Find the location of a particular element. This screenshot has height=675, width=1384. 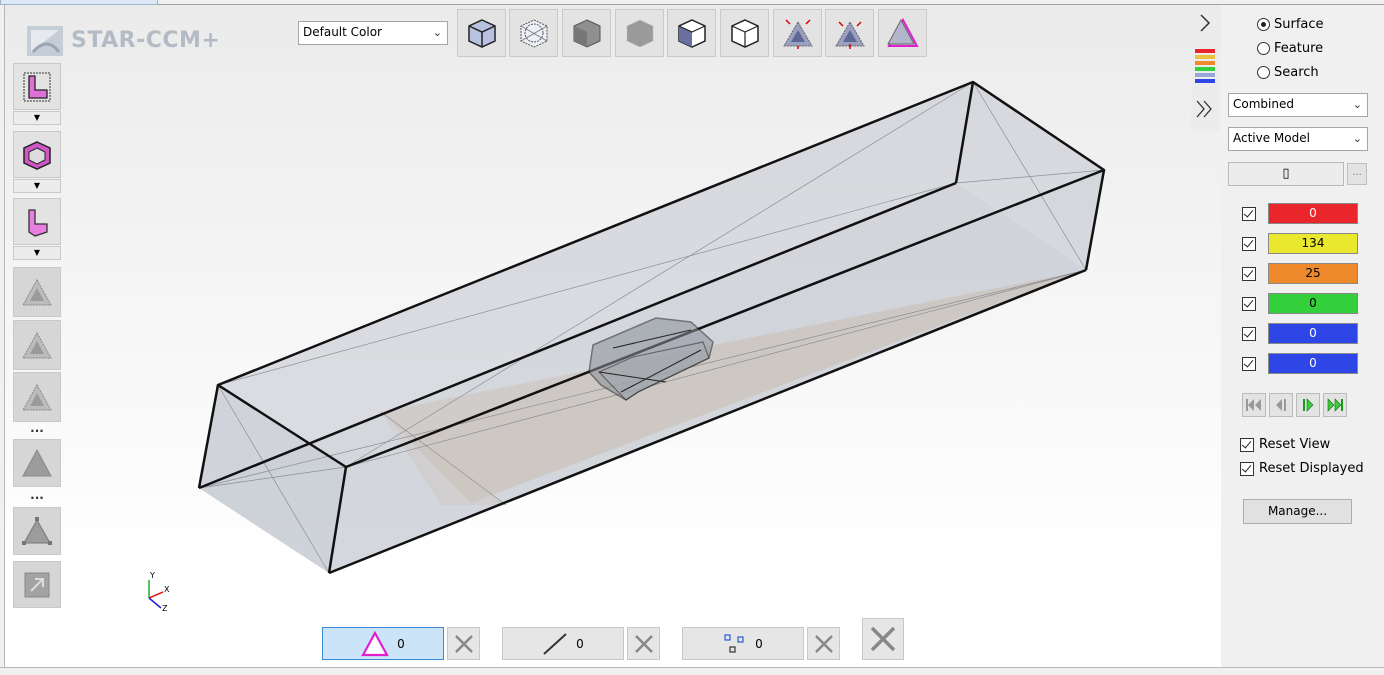

color-mode-select: Default Color ⌄ is located at coordinates (373, 33).